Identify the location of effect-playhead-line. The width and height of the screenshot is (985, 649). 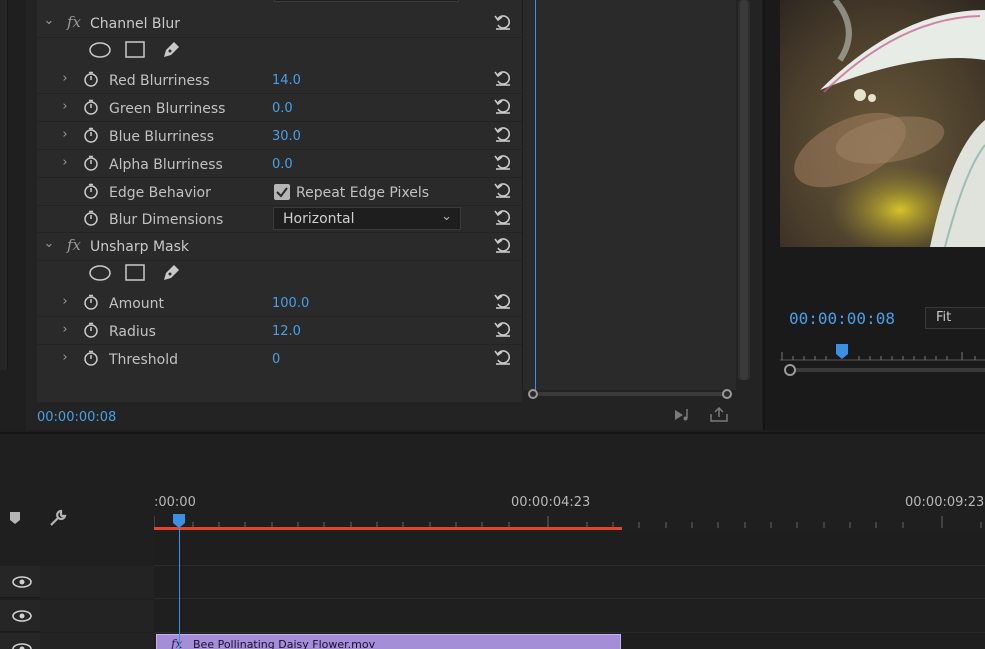
(535, 195).